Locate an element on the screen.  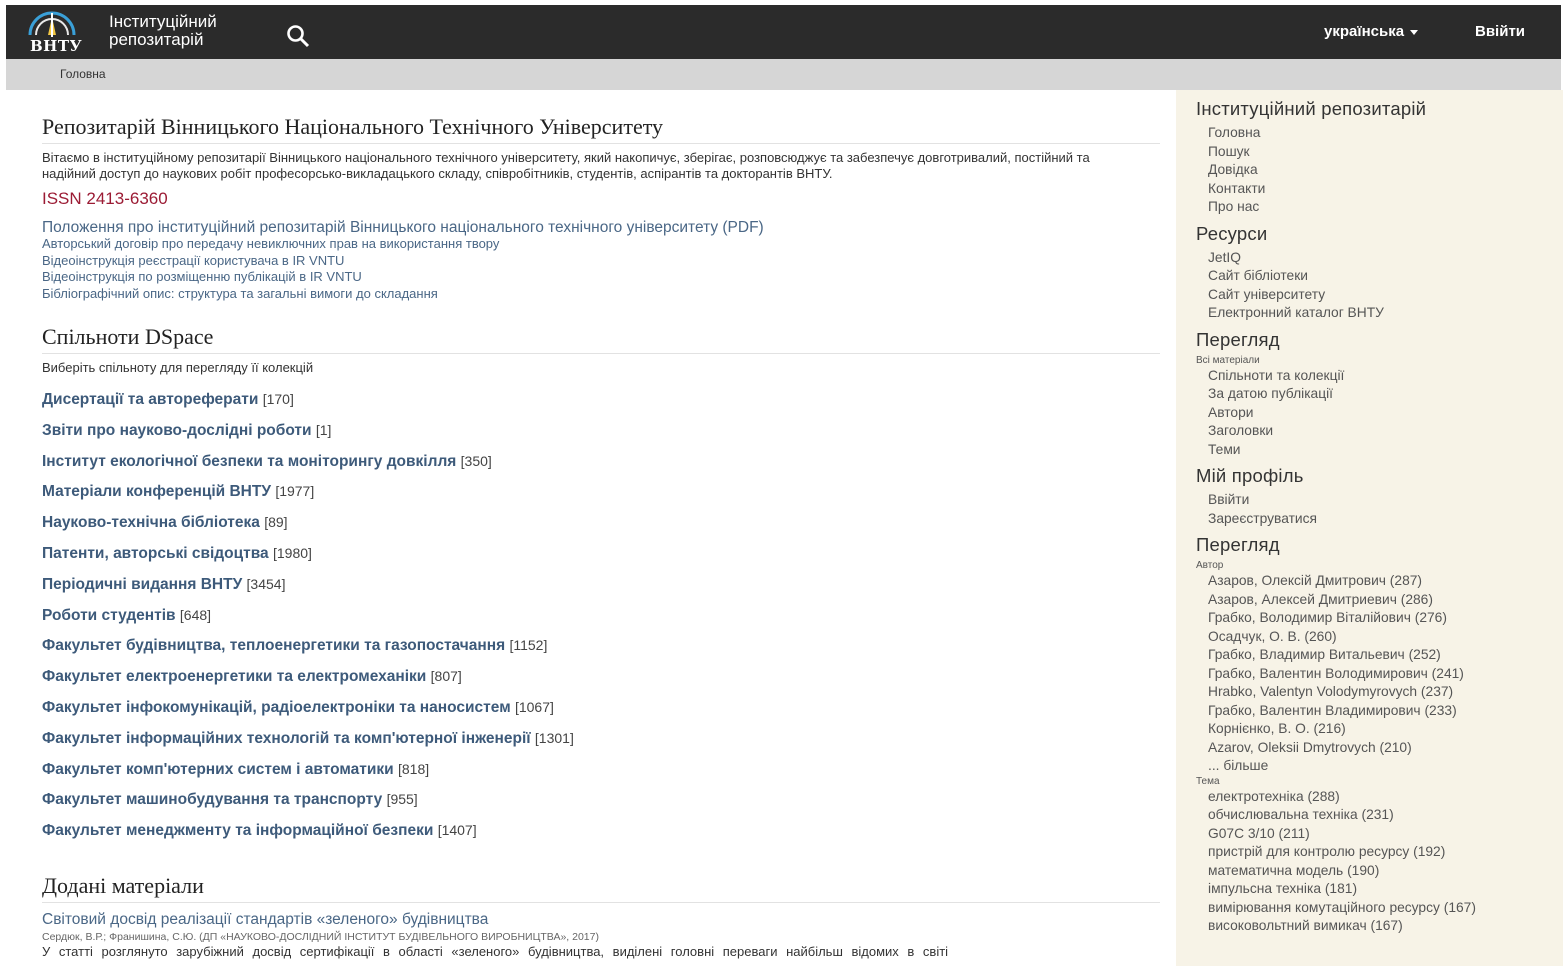
sidebar-item-search: Пошук is located at coordinates (1376, 152).